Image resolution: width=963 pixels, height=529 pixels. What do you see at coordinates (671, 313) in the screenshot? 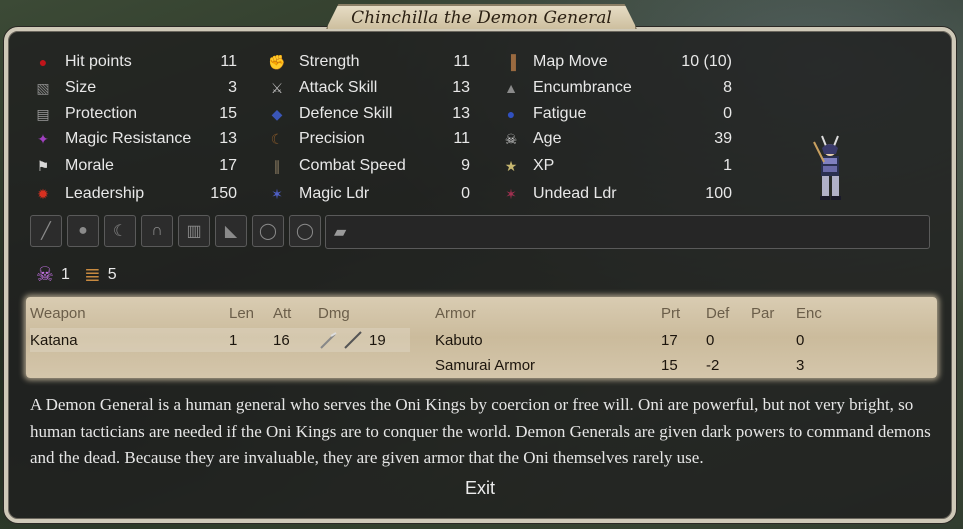
I see `prt-header: Prt` at bounding box center [671, 313].